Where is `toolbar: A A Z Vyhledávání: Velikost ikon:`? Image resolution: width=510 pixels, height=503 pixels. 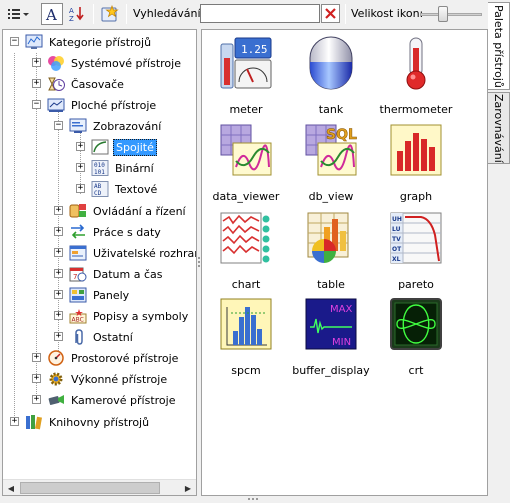 toolbar: A A Z Vyhledávání: Velikost ikon: is located at coordinates (244, 14).